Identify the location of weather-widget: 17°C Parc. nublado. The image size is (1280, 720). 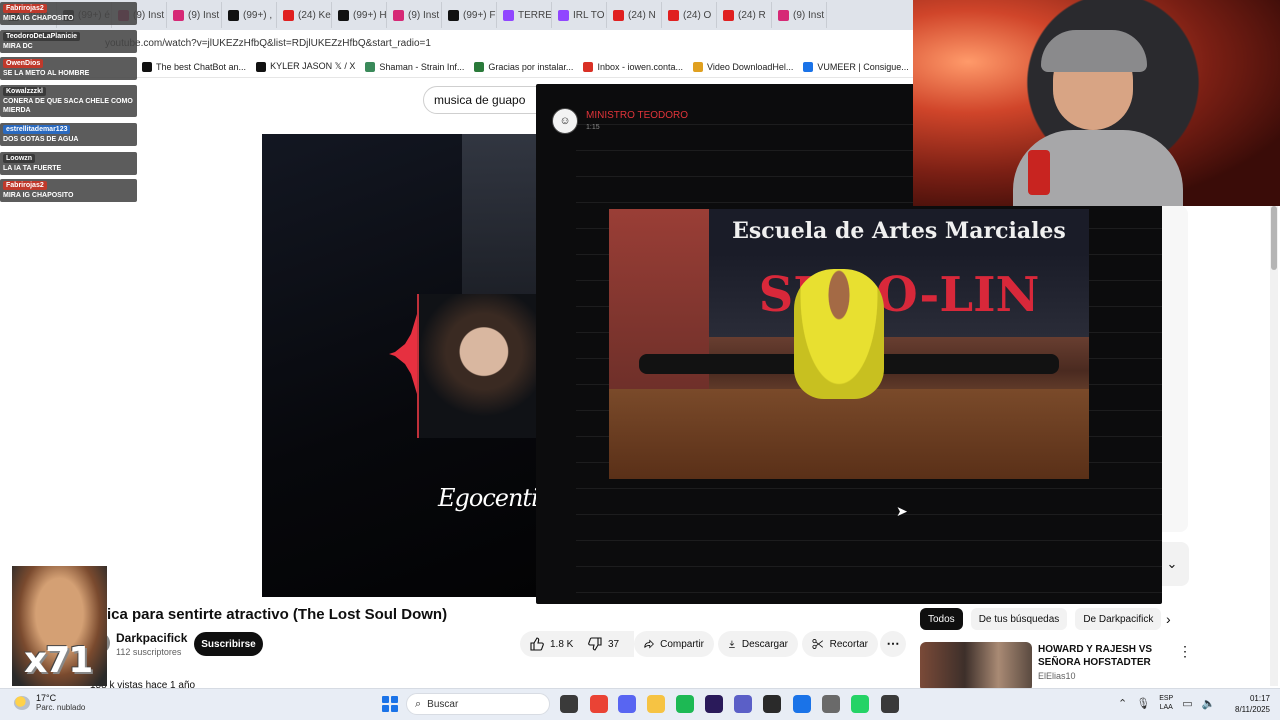
(49, 702).